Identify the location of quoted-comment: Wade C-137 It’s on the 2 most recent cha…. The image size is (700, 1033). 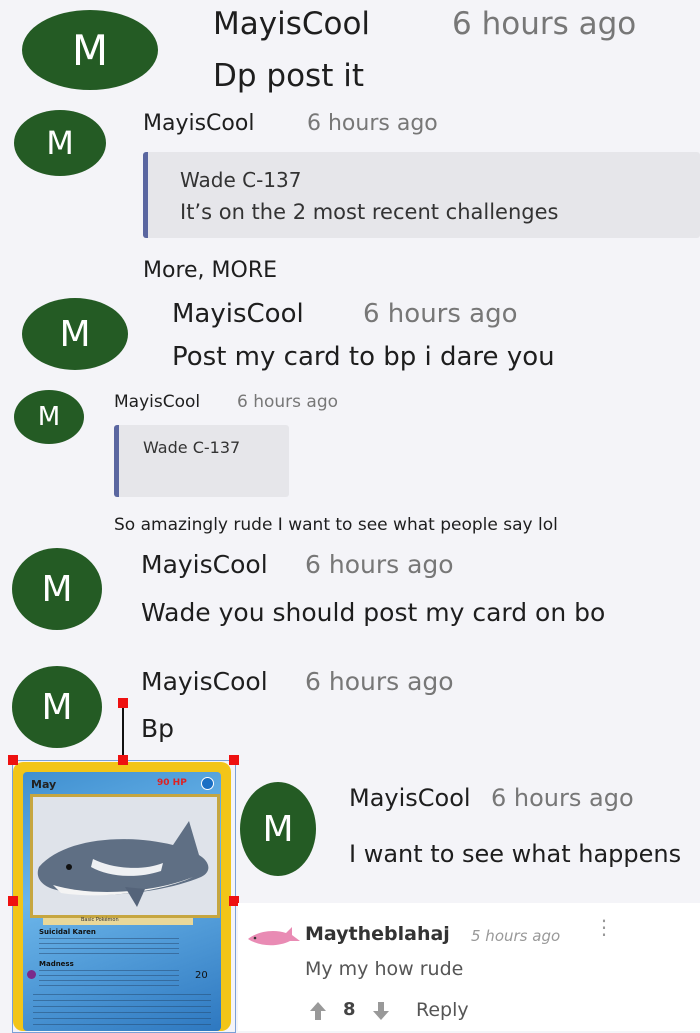
(421, 195).